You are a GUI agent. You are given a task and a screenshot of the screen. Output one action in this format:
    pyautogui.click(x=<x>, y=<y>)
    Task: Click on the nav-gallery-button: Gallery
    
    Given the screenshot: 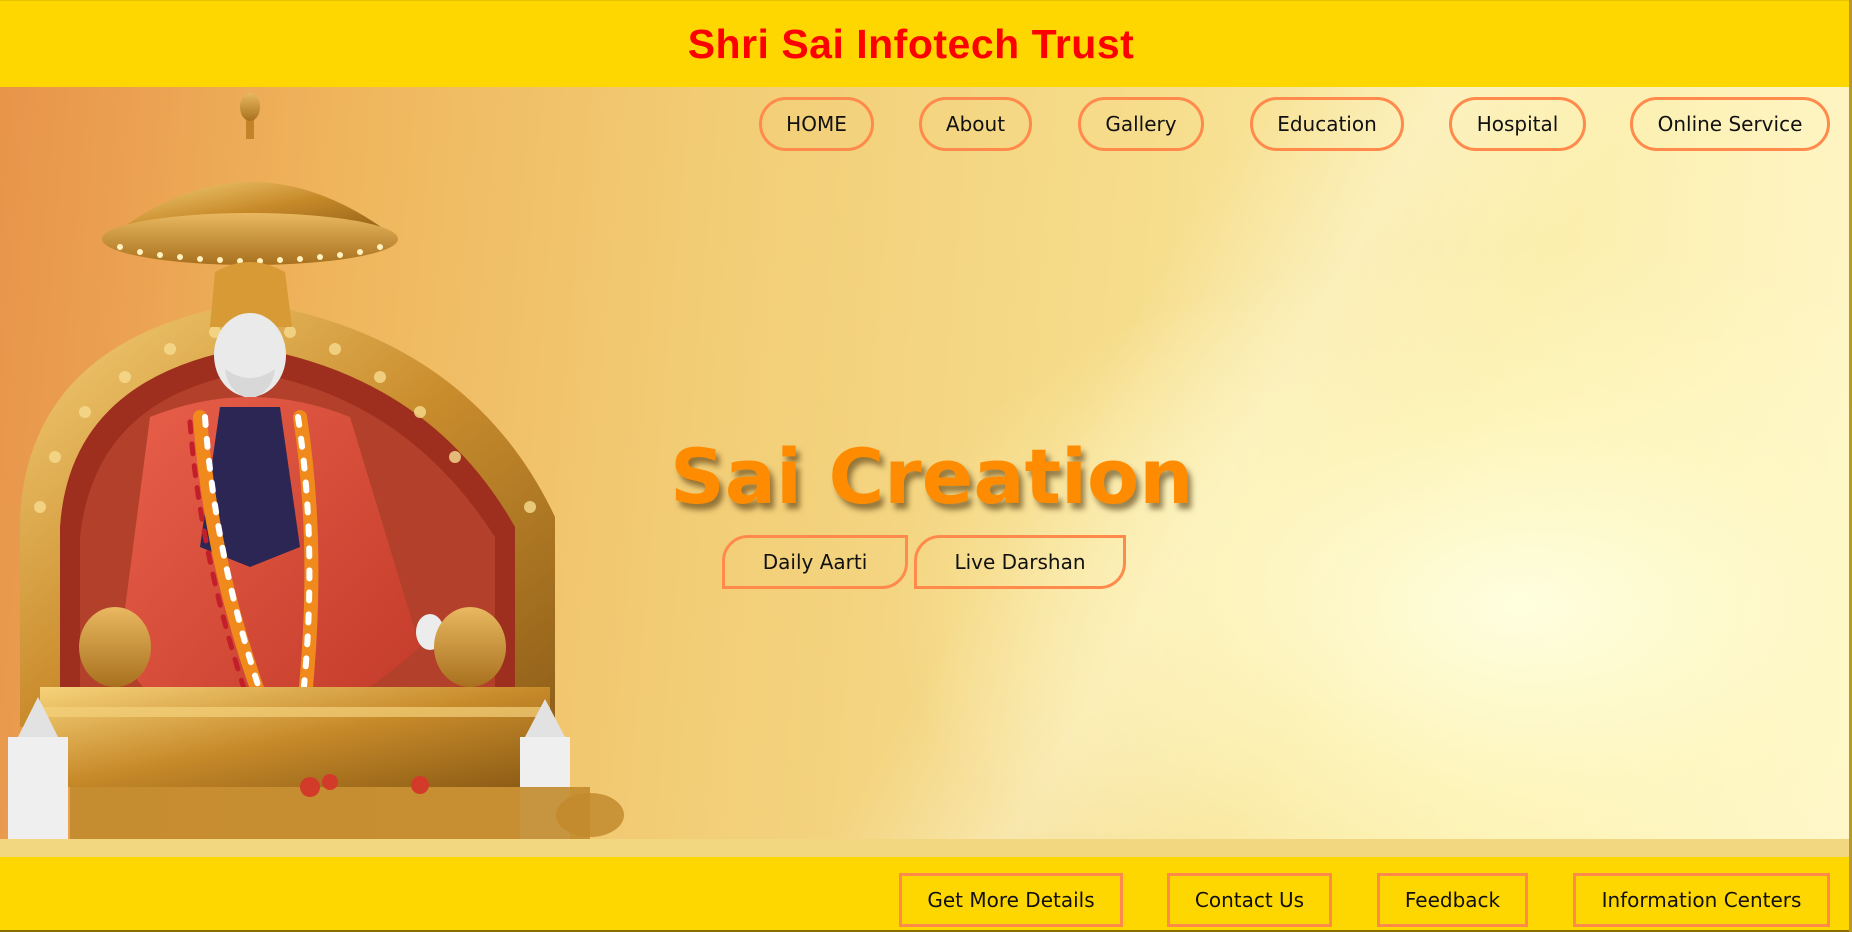 What is the action you would take?
    pyautogui.click(x=1141, y=124)
    